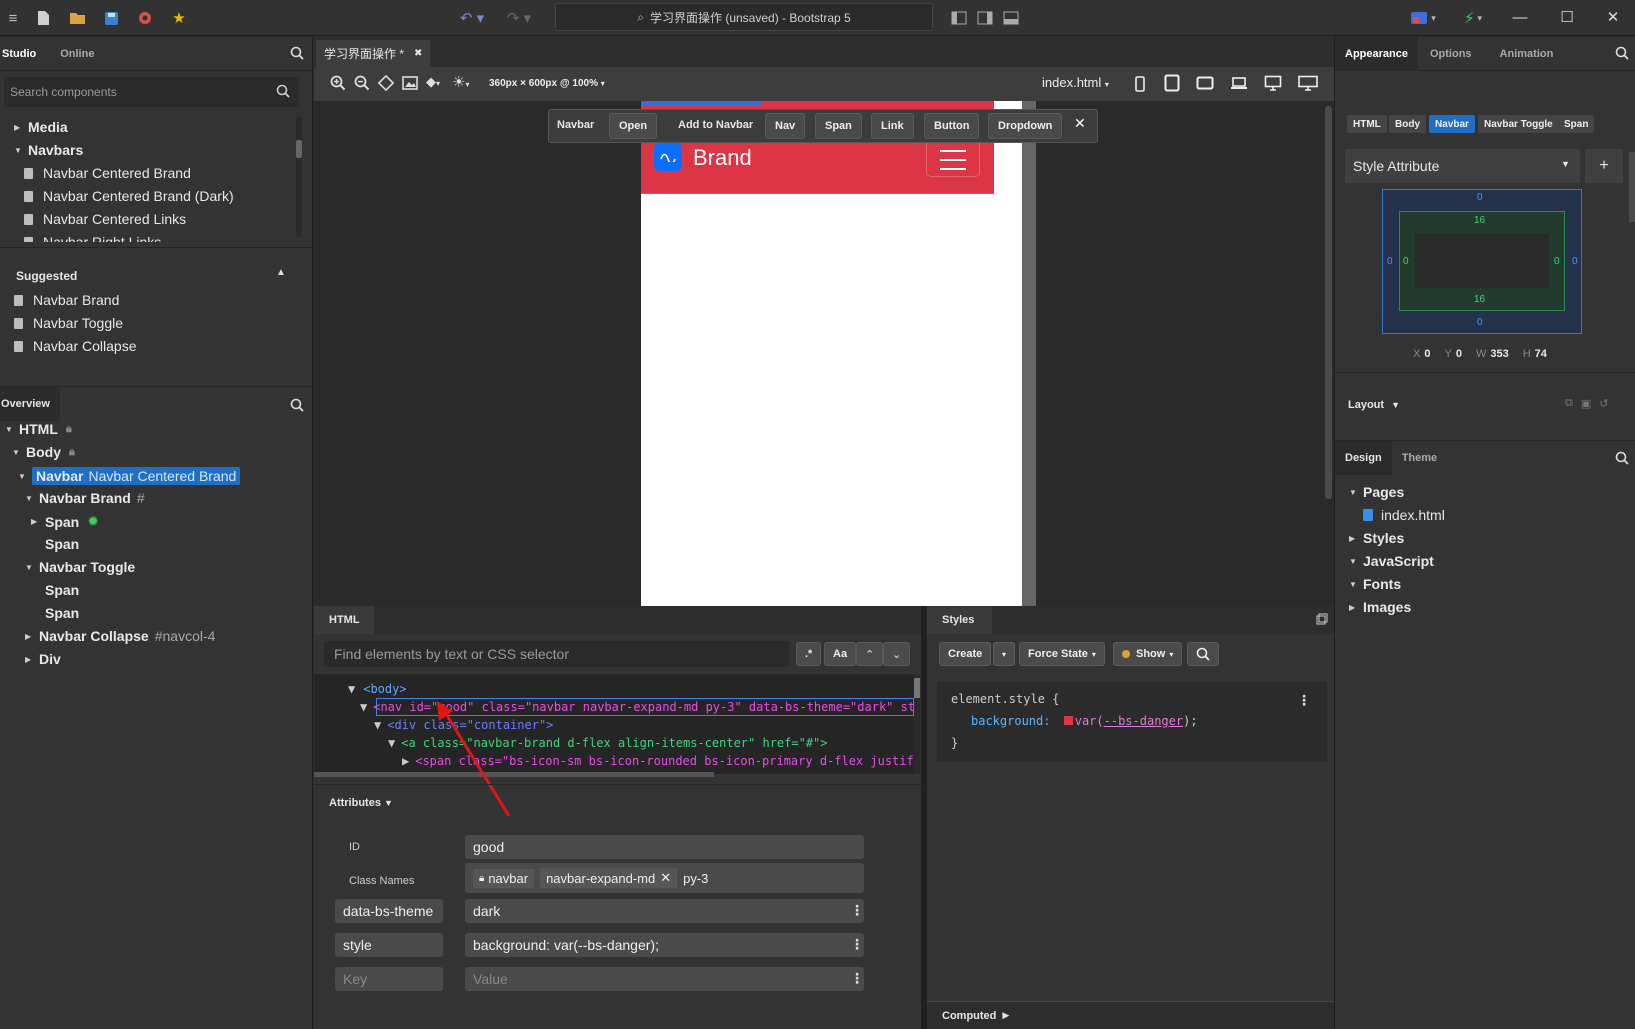  What do you see at coordinates (965, 654) in the screenshot?
I see `create-button: Create` at bounding box center [965, 654].